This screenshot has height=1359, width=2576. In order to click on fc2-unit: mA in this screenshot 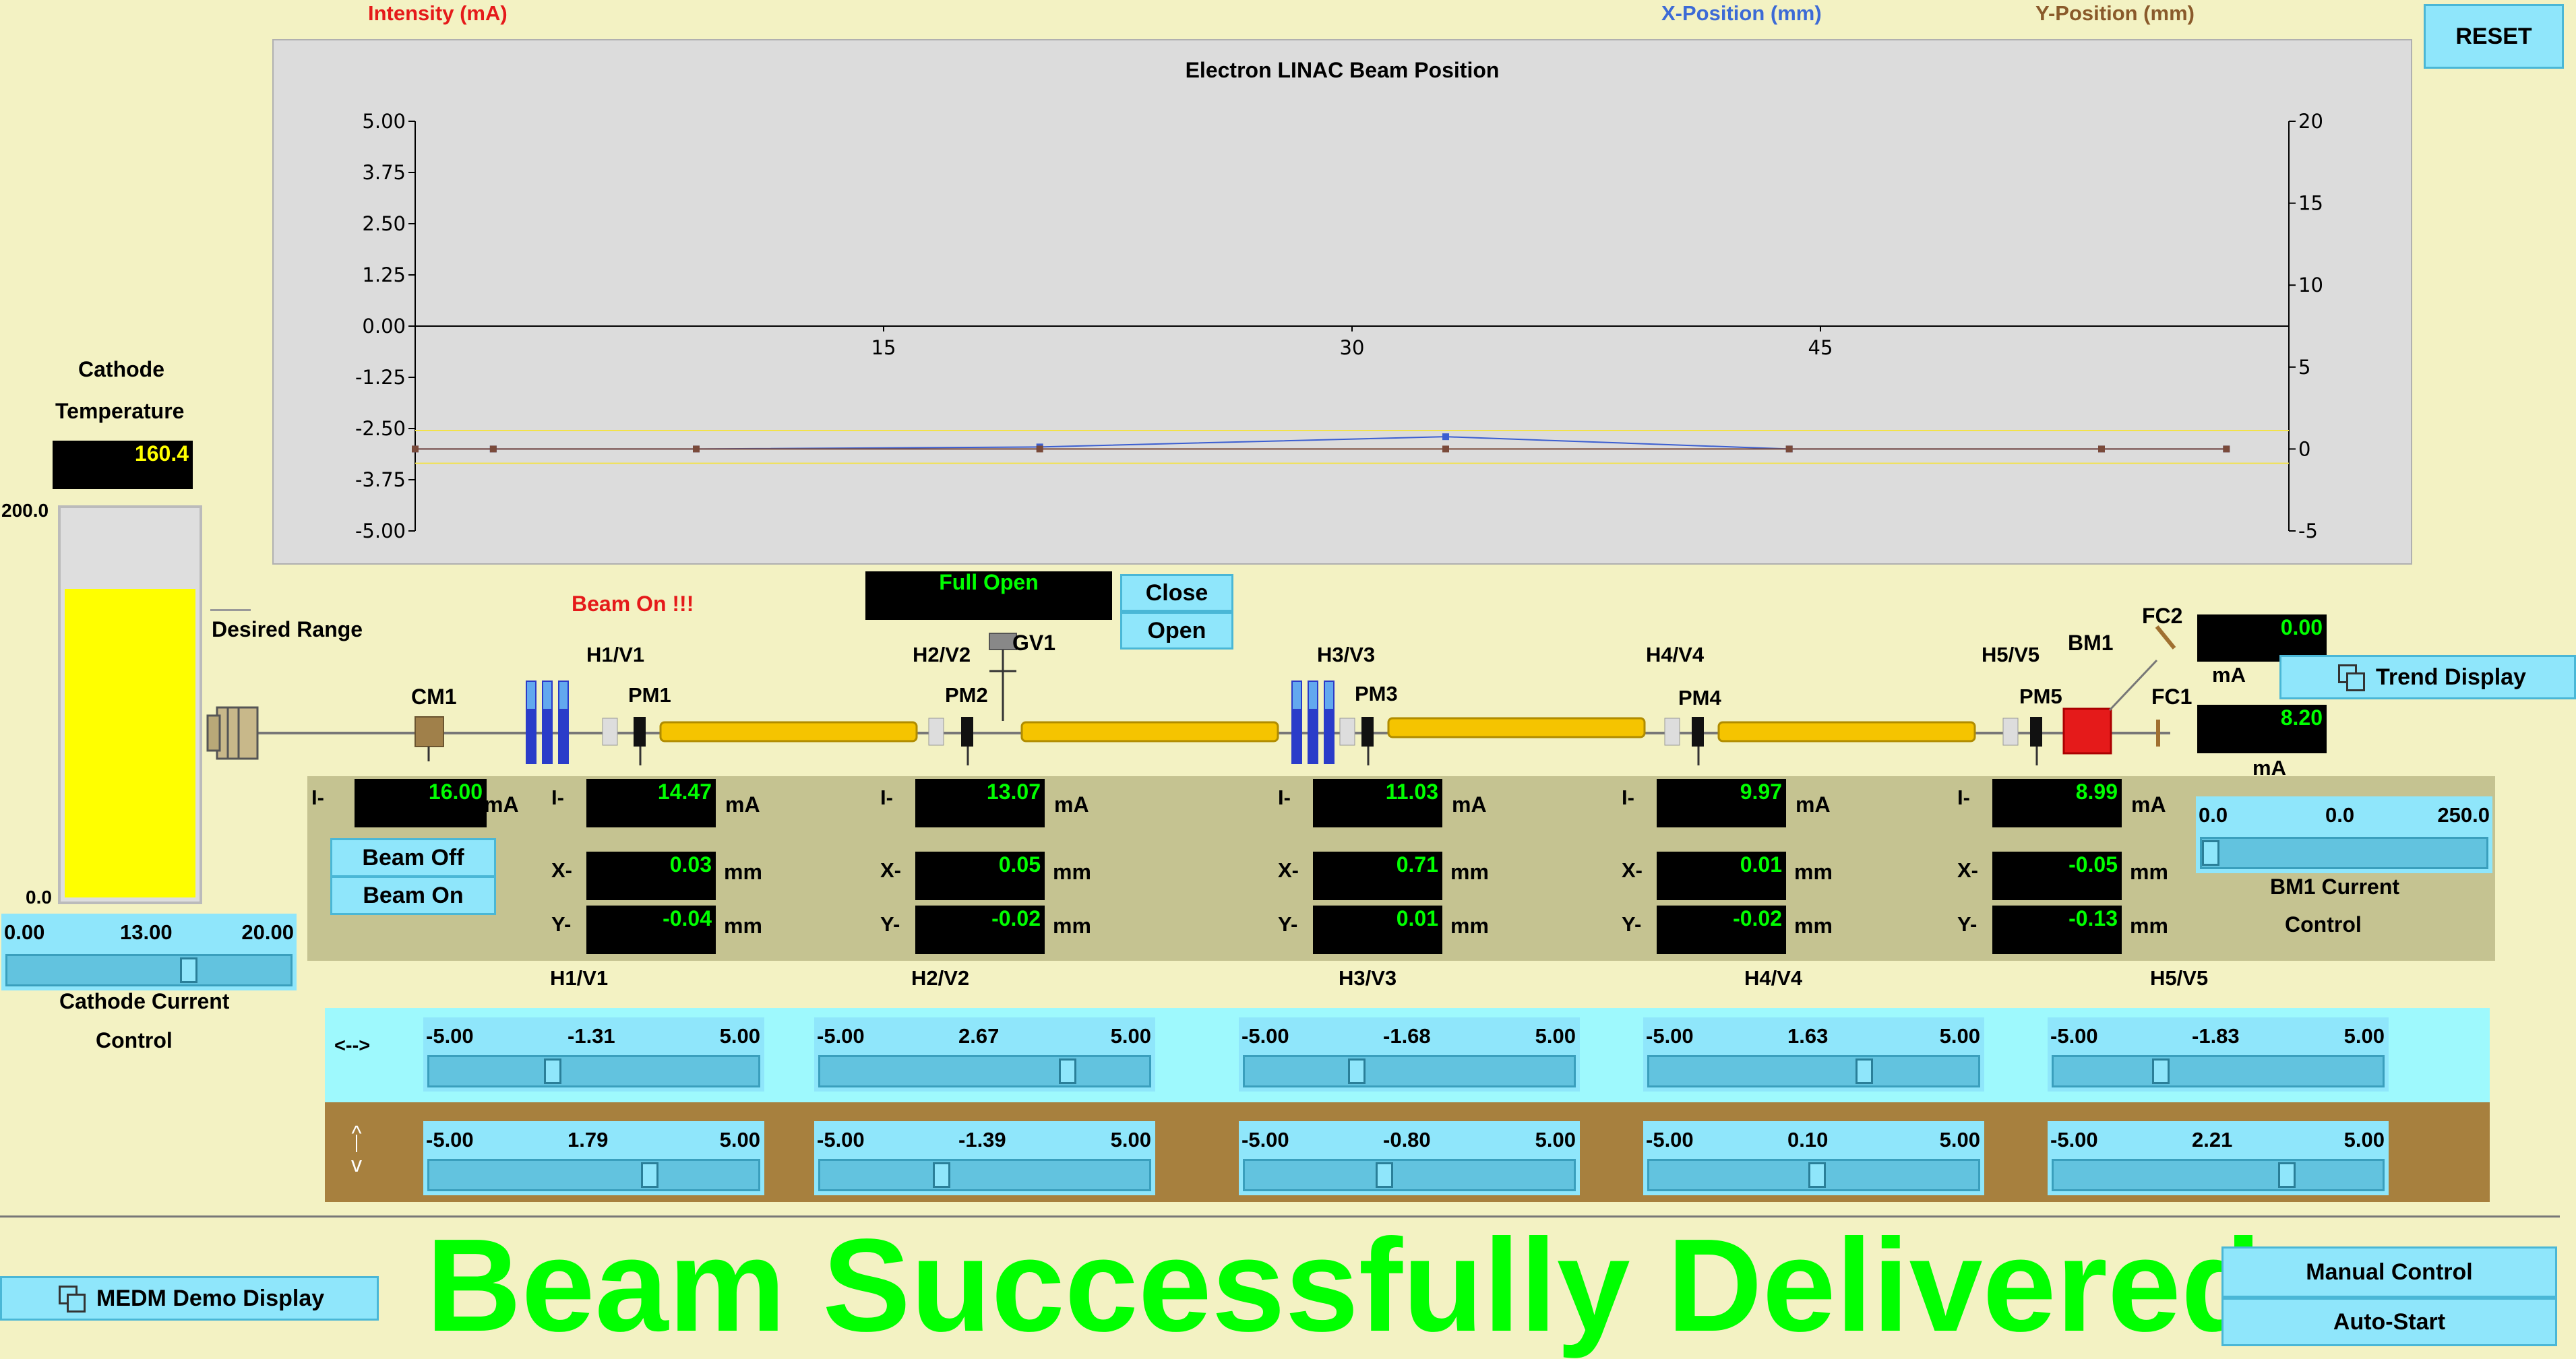, I will do `click(2229, 675)`.